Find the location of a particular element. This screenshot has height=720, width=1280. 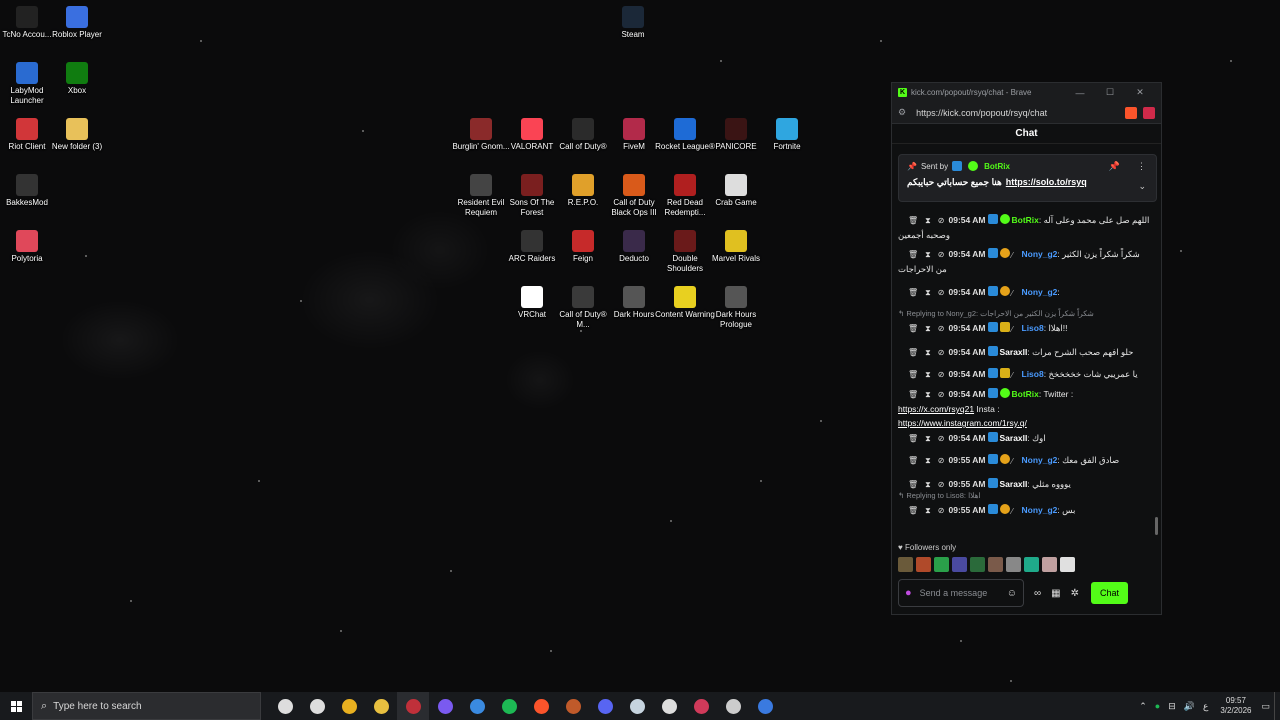

music-icon is located at coordinates (701, 706).